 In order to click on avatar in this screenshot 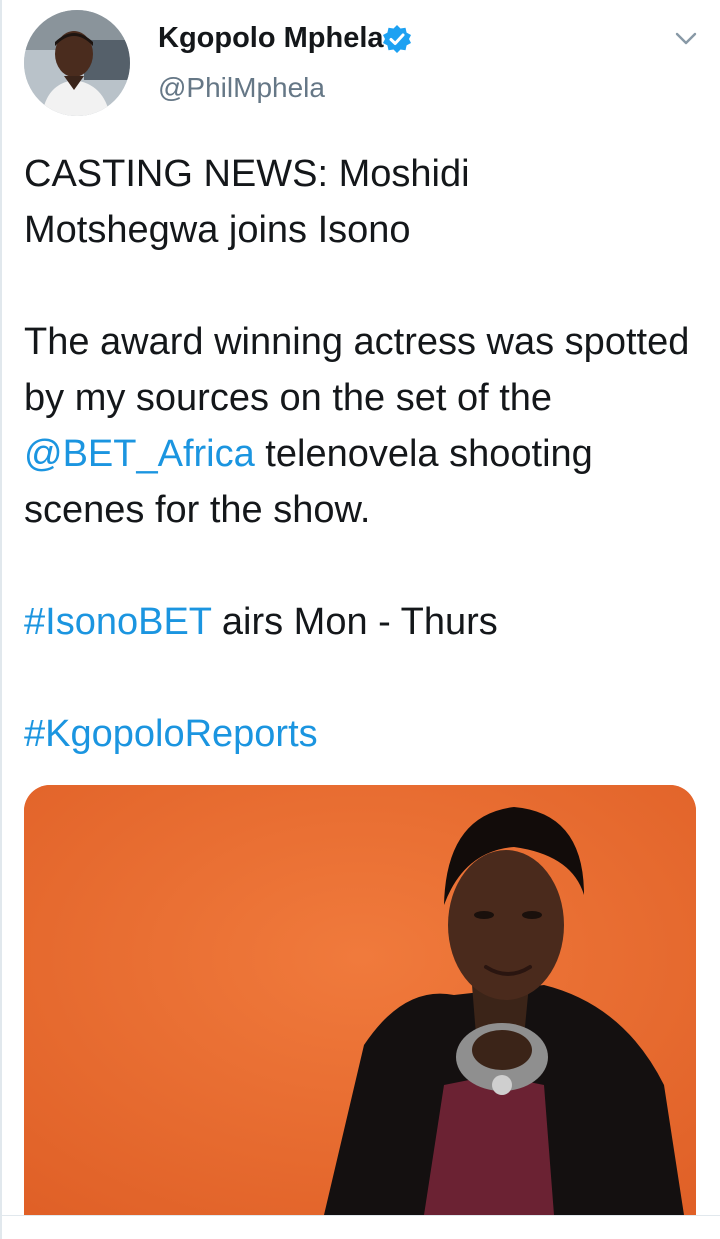, I will do `click(77, 63)`.